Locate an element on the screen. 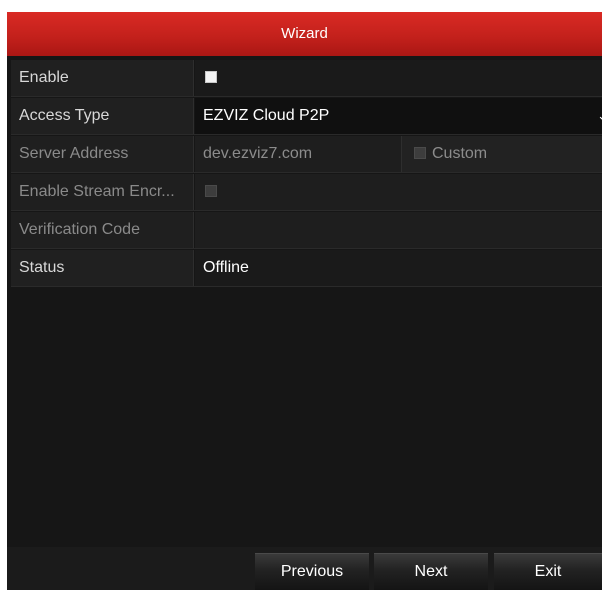 The height and width of the screenshot is (590, 602). custom-label: Custom is located at coordinates (460, 153).